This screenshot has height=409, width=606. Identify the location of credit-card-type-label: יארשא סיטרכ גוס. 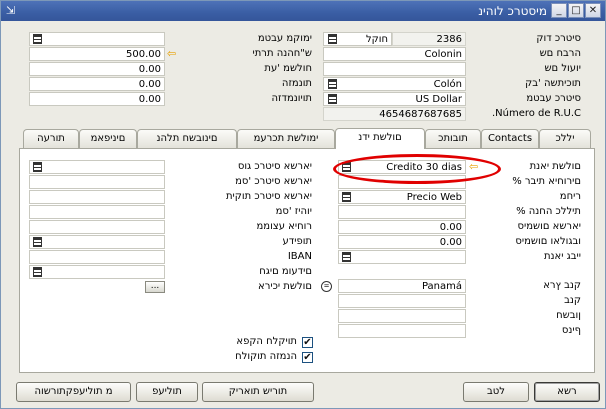
(274, 166).